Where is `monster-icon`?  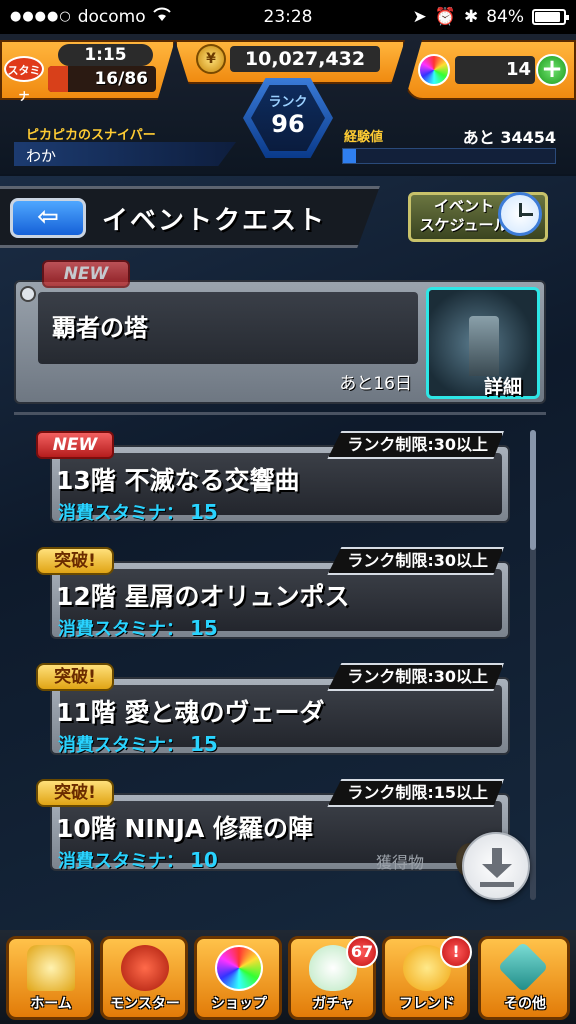
monster-icon is located at coordinates (145, 968).